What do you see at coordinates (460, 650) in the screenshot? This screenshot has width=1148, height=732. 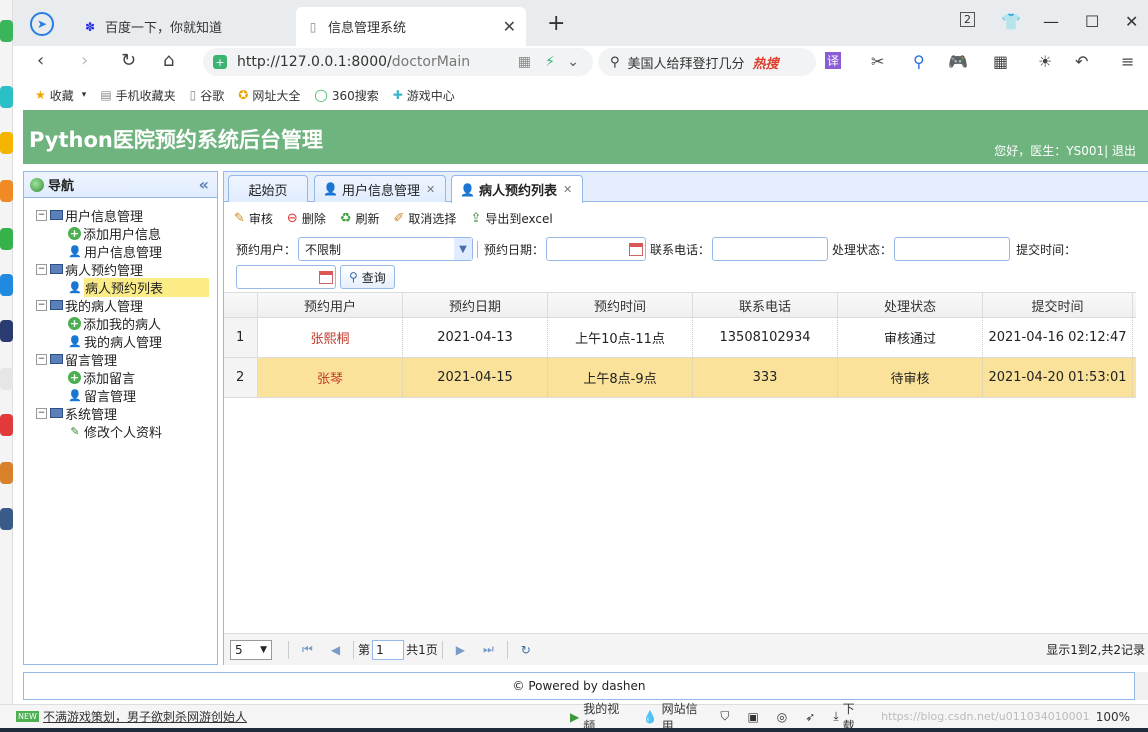 I see `next-page-icon: ▶` at bounding box center [460, 650].